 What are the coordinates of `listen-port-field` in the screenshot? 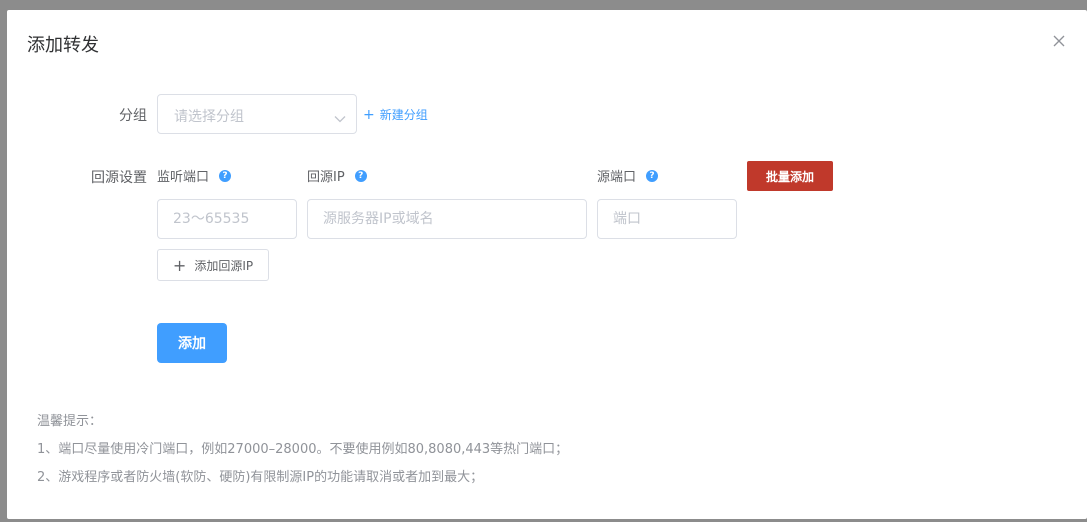 It's located at (227, 219).